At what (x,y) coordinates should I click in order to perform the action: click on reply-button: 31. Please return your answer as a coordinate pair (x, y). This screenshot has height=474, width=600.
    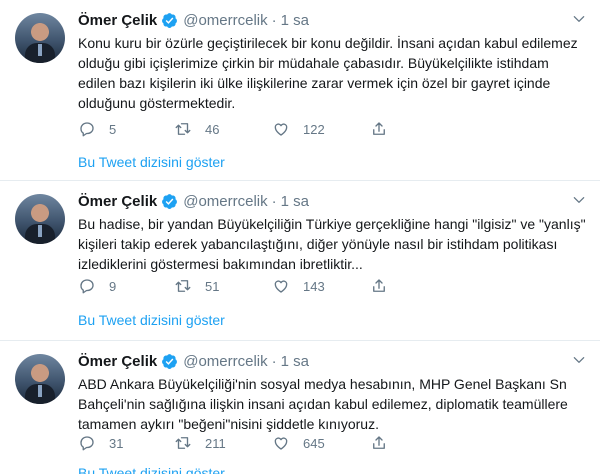
    Looking at the image, I should click on (100, 443).